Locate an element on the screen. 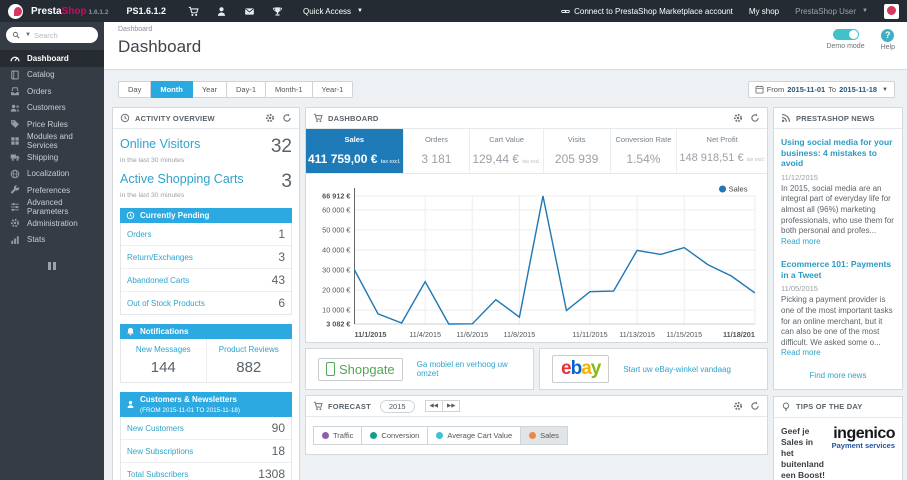 The width and height of the screenshot is (907, 480). list-item: Total Subscribers 1308 is located at coordinates (206, 471).